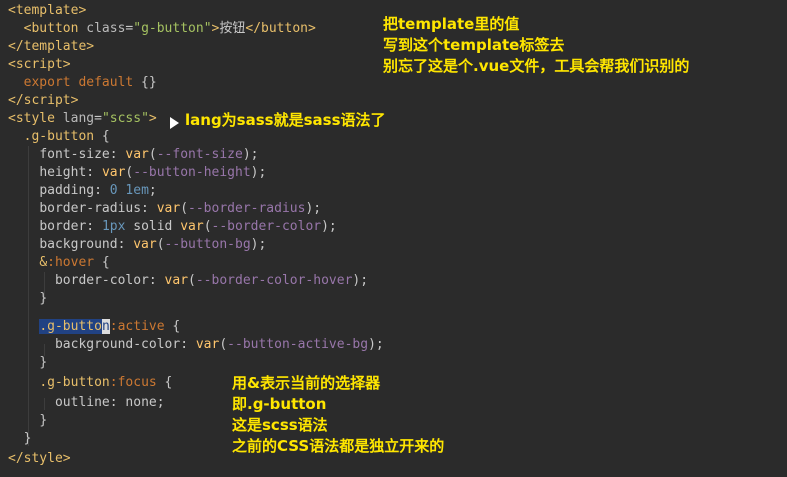 The width and height of the screenshot is (787, 477). What do you see at coordinates (90, 402) in the screenshot?
I see `css-property: outline:` at bounding box center [90, 402].